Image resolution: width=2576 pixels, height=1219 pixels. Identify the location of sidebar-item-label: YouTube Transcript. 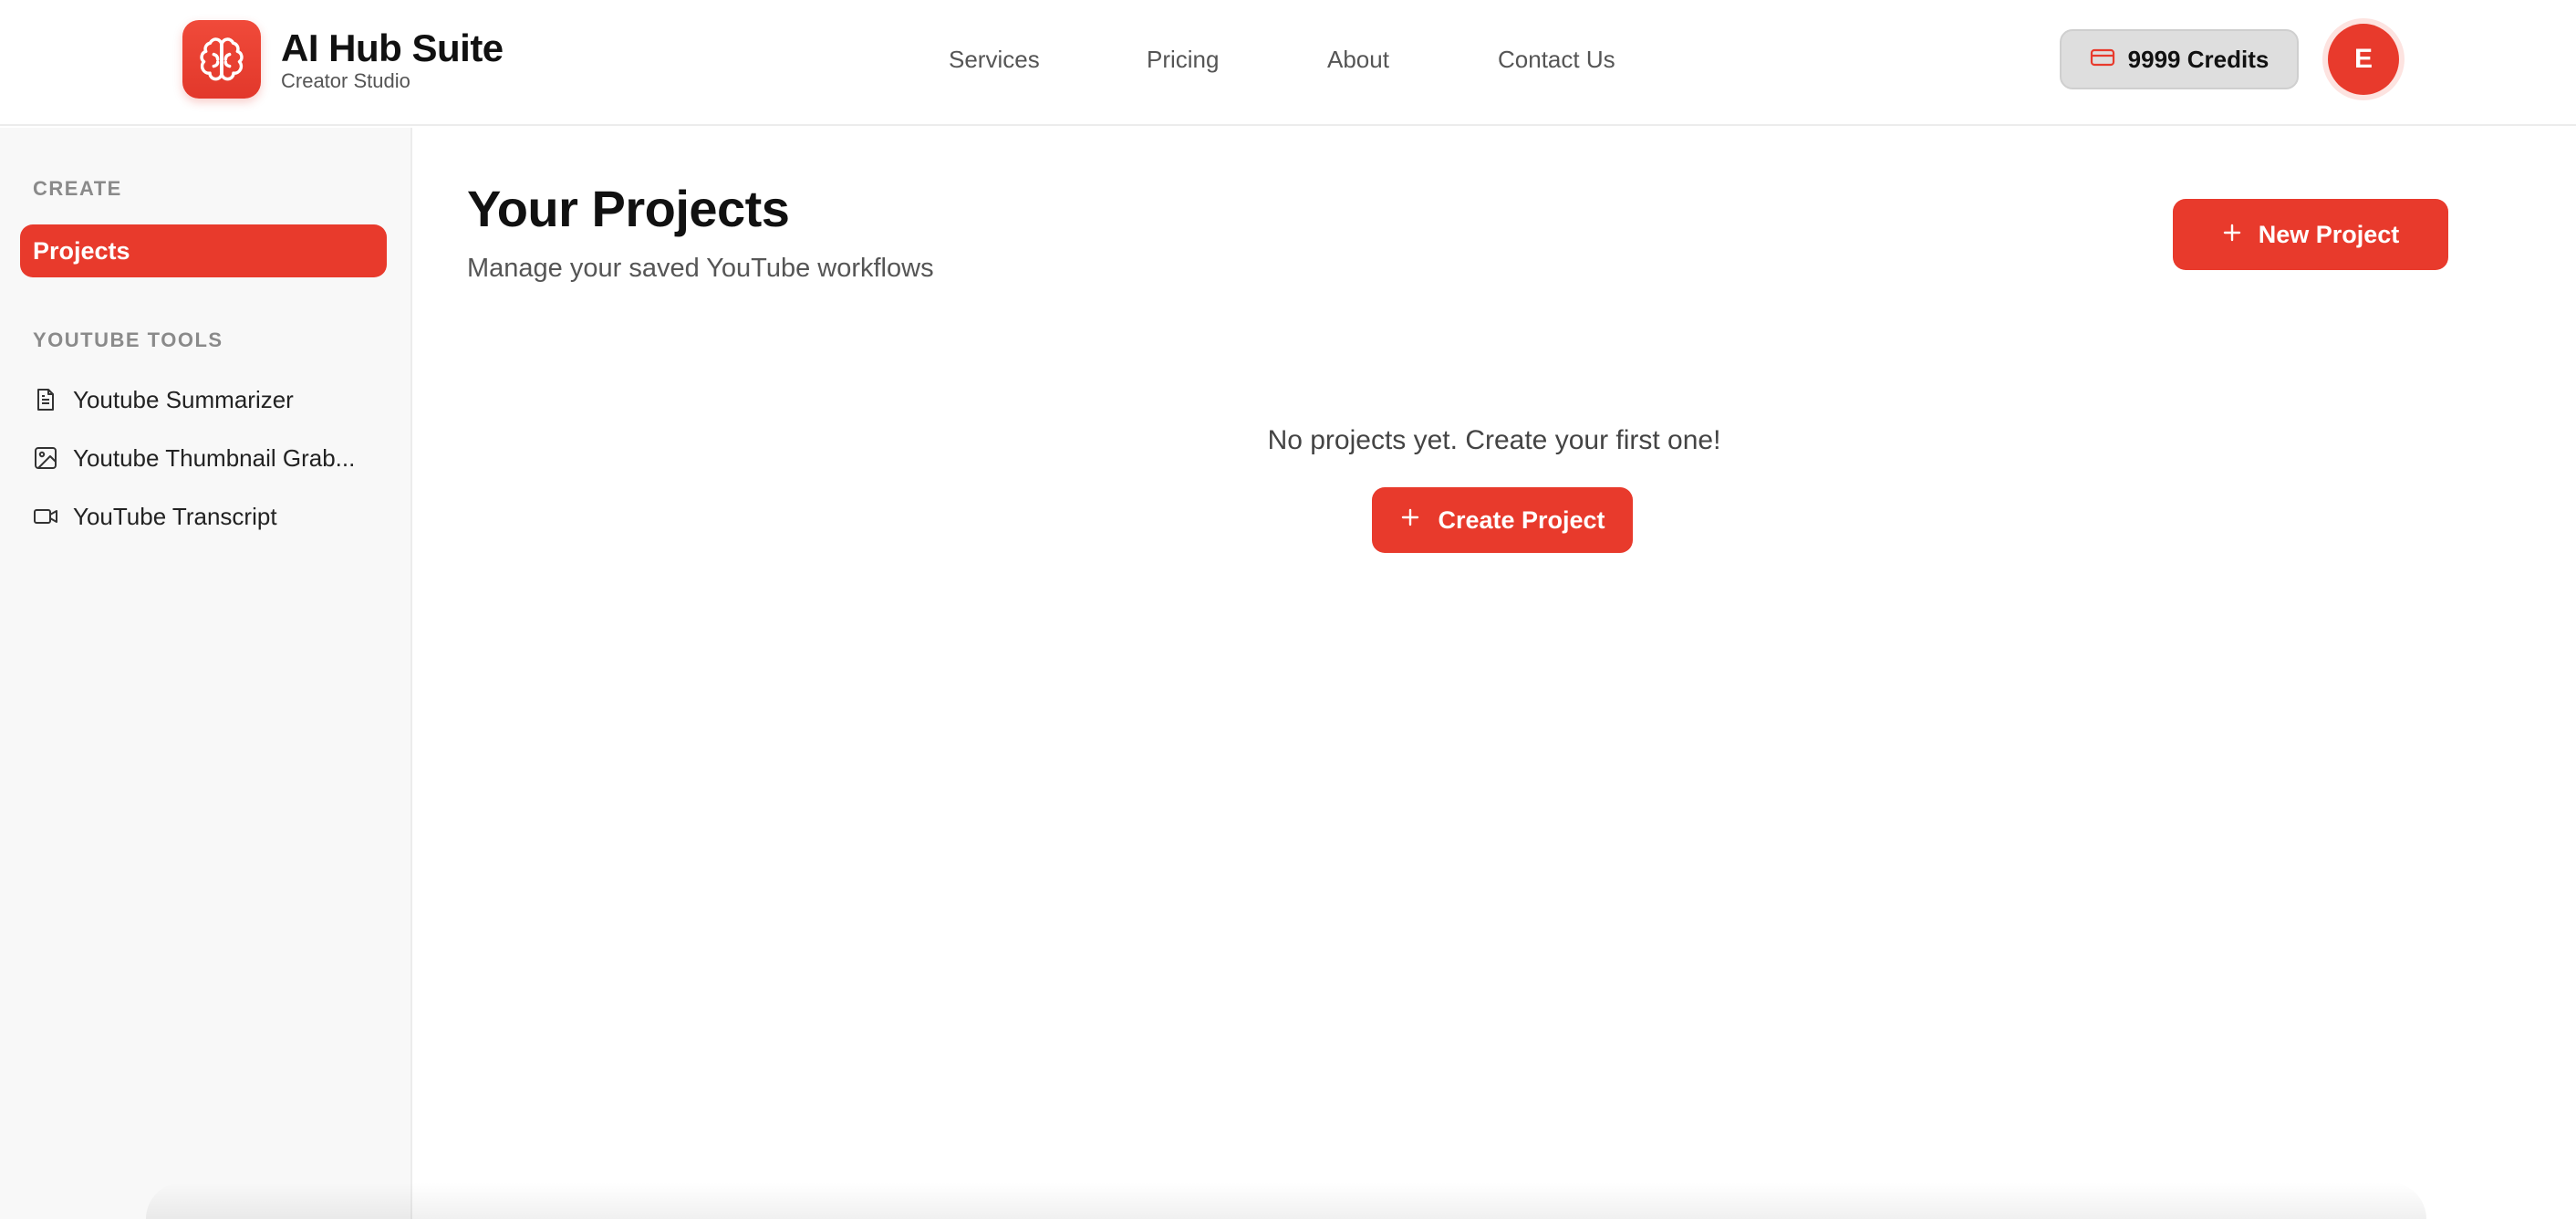
(175, 516).